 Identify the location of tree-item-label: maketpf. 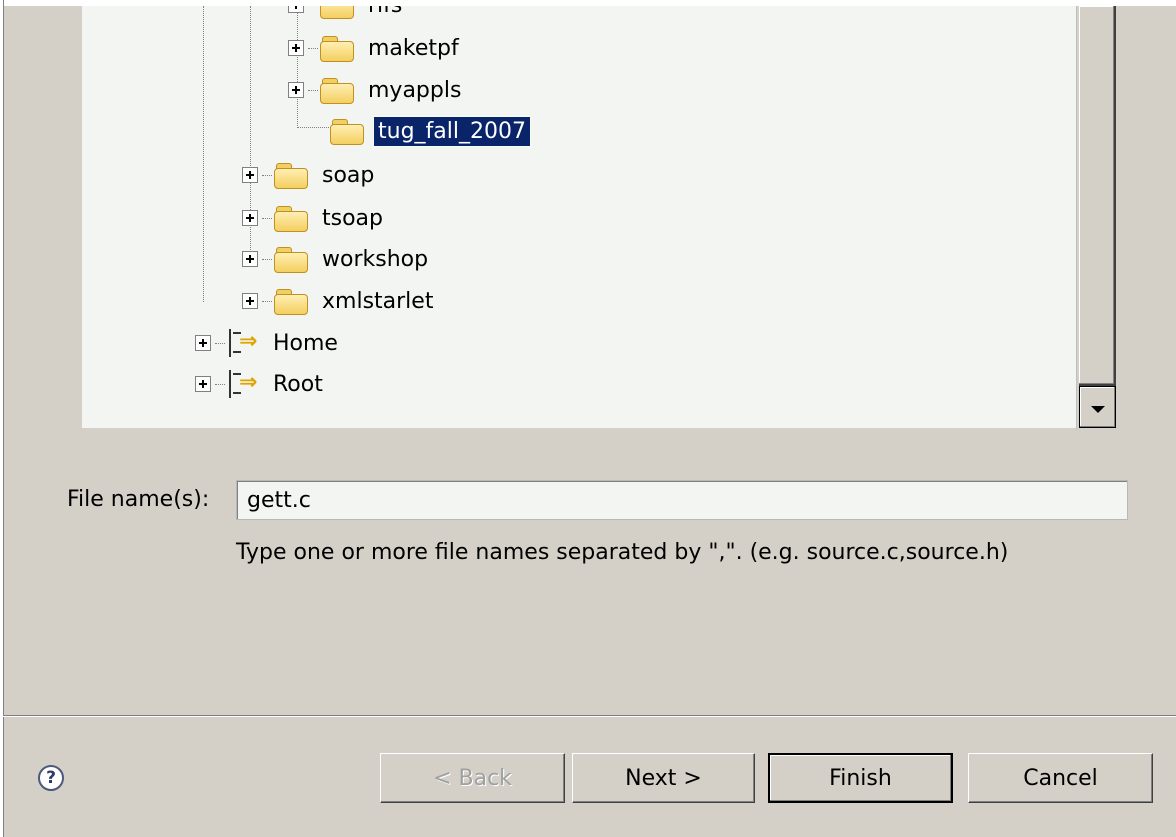
(413, 48).